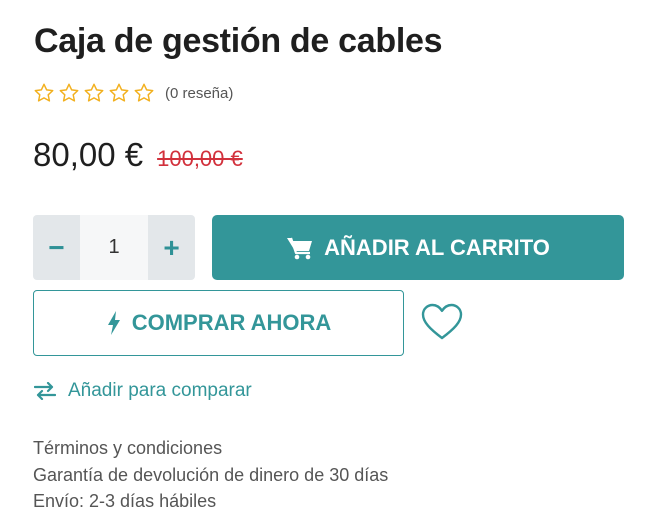  I want to click on buy-now-label: COMPRAR AHORA, so click(231, 322).